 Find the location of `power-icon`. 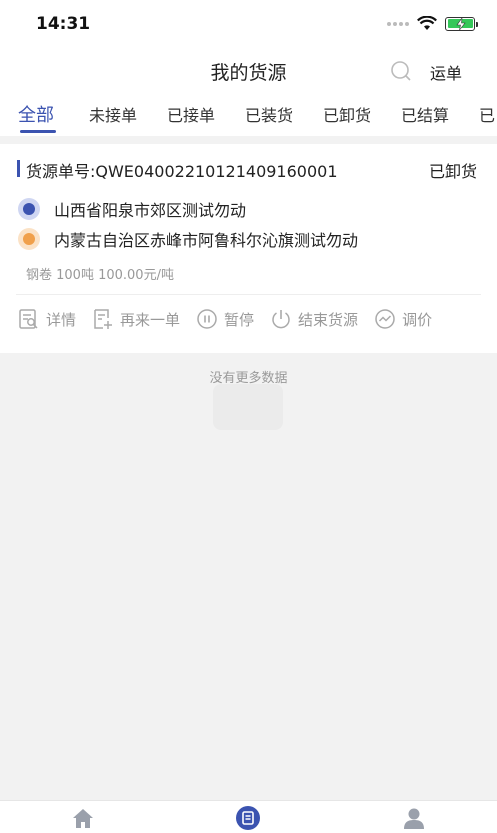

power-icon is located at coordinates (281, 319).